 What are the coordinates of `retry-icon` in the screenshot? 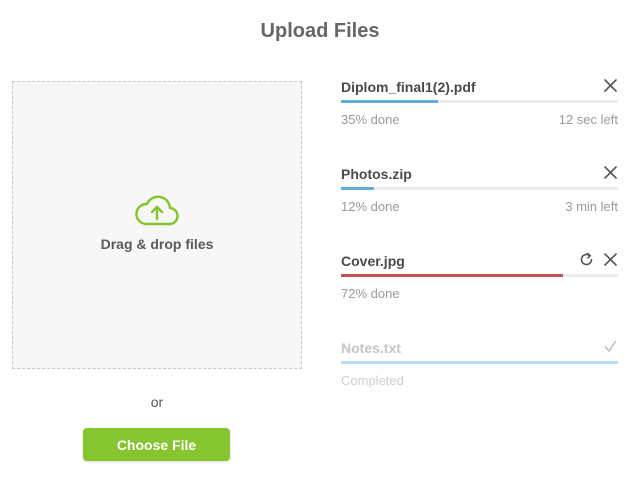 It's located at (586, 259).